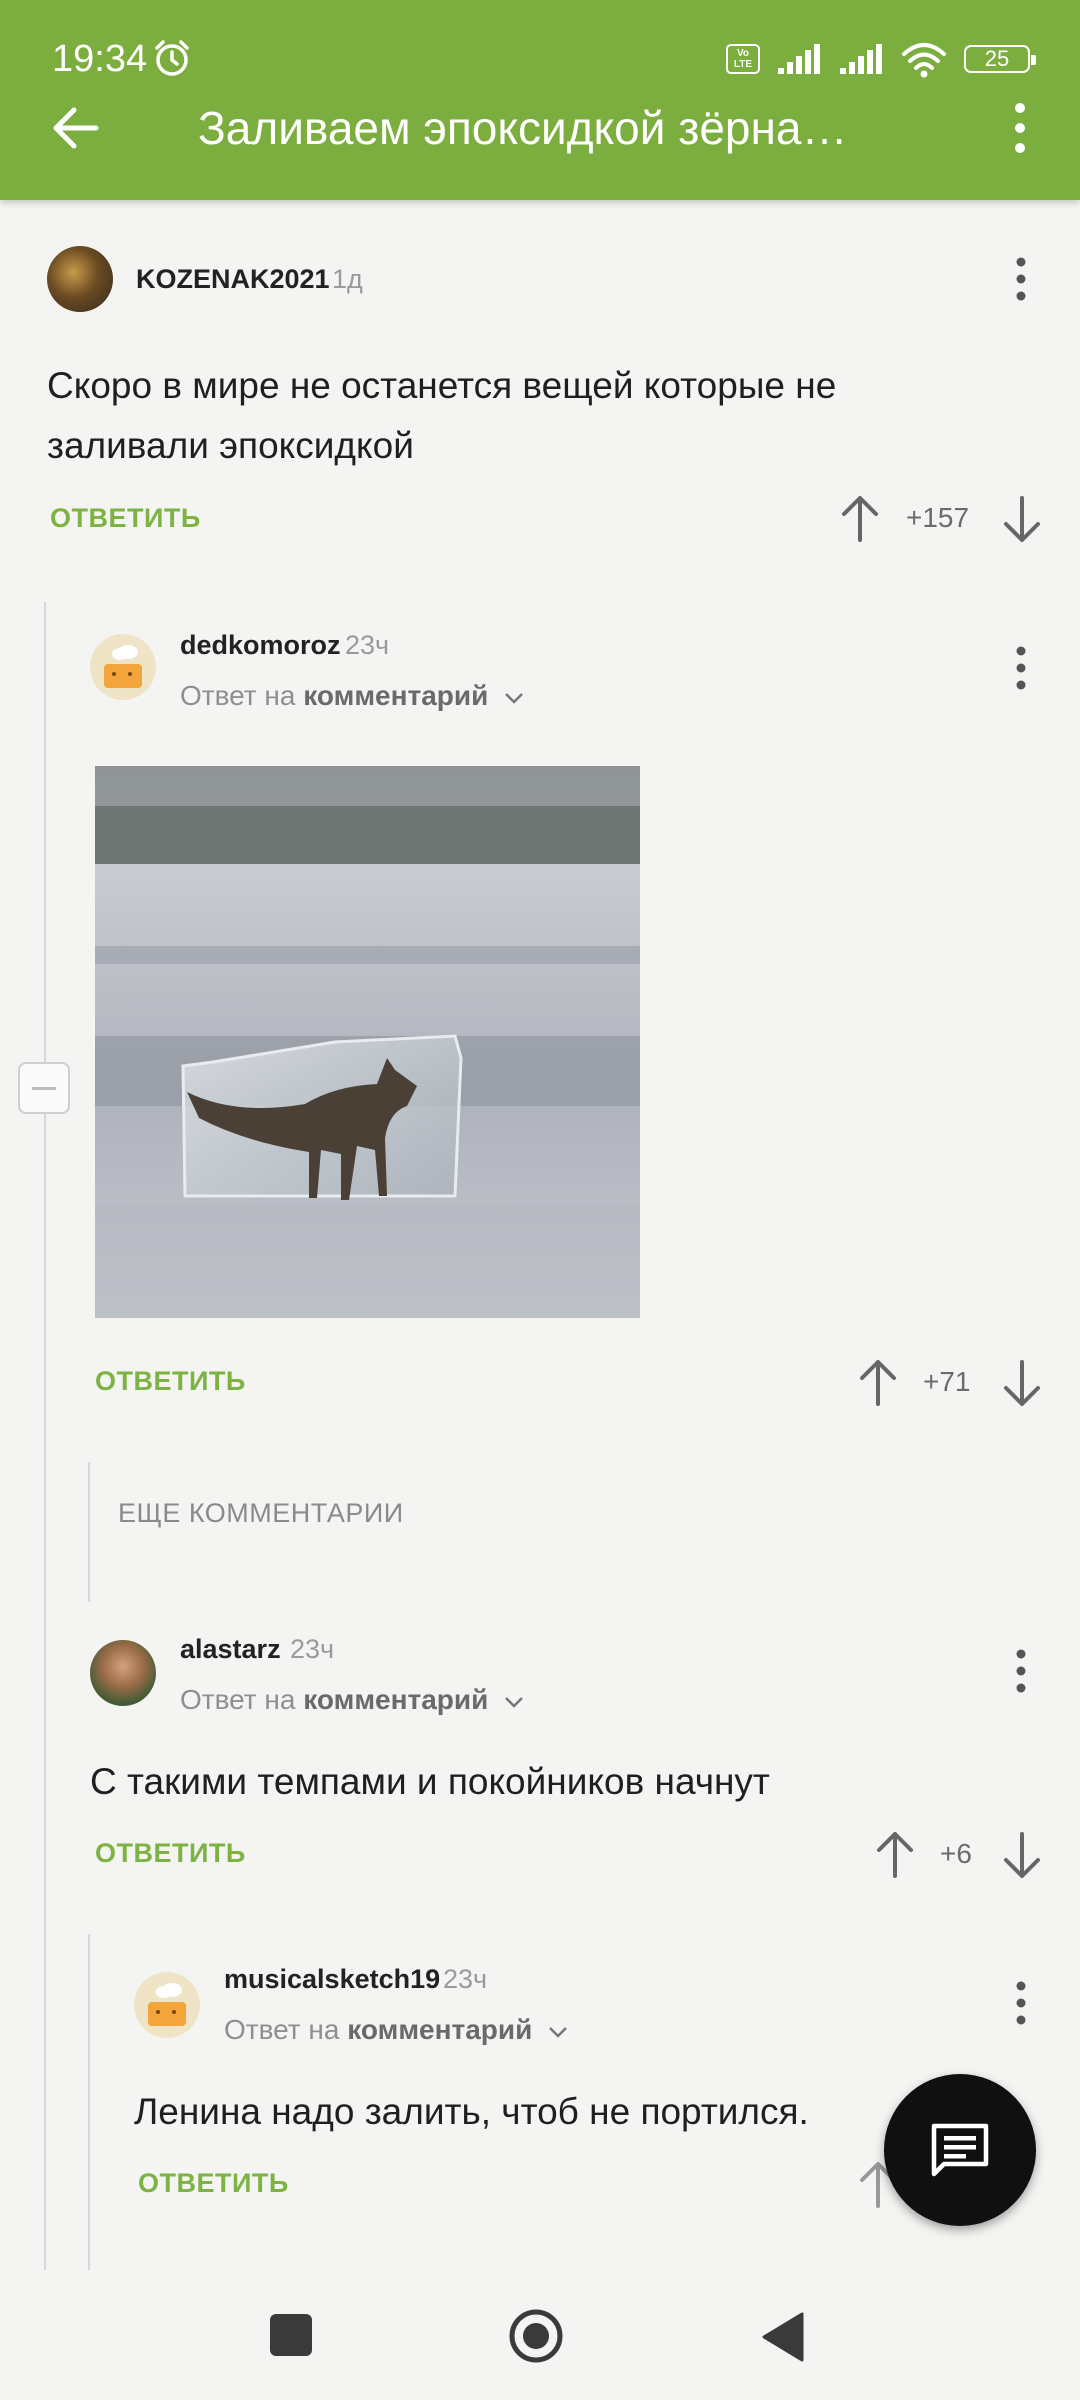 The image size is (1080, 2400). I want to click on more-comments-link: ЕЩЕ КОММЕНТАРИИ, so click(261, 1513).